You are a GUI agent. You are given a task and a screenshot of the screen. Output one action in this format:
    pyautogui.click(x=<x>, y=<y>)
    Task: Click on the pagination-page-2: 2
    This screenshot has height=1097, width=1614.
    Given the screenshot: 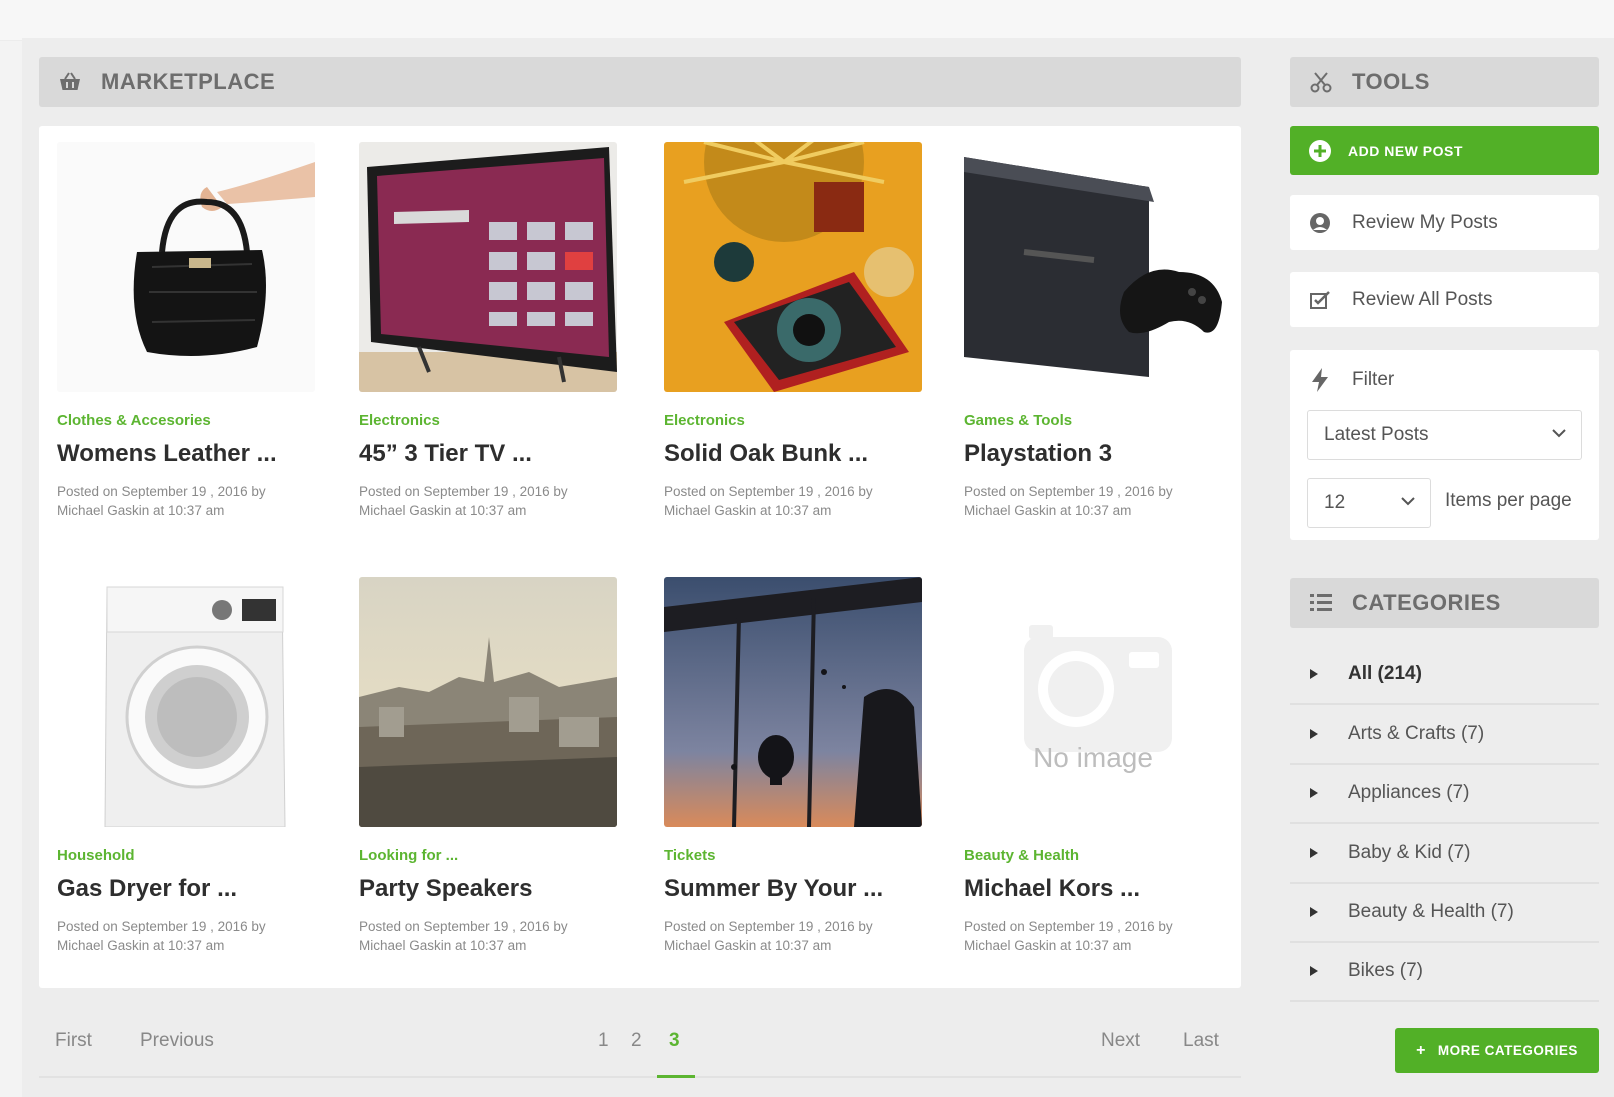 What is the action you would take?
    pyautogui.click(x=636, y=1041)
    